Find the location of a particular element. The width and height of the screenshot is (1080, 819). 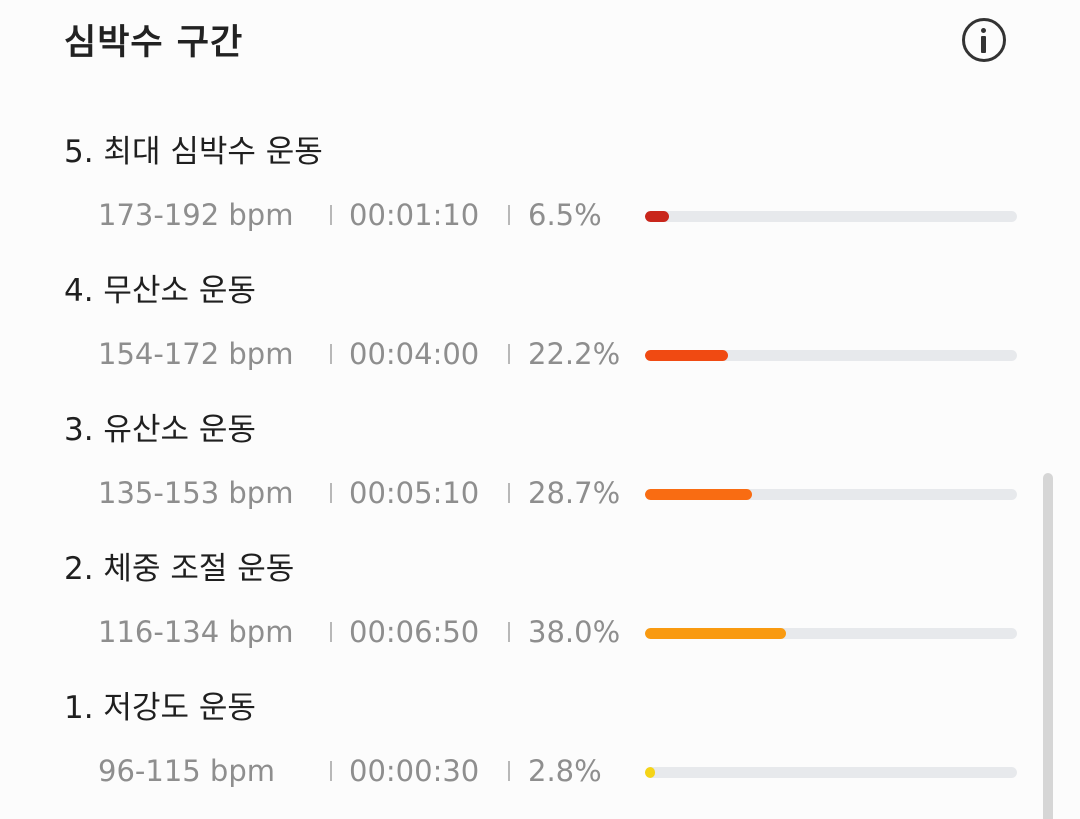

zone-duration: 00:04:00 is located at coordinates (414, 354).